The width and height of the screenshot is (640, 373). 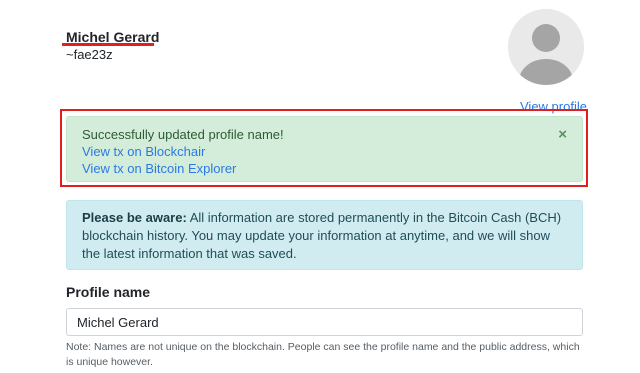 What do you see at coordinates (108, 44) in the screenshot?
I see `name-highlight-underline` at bounding box center [108, 44].